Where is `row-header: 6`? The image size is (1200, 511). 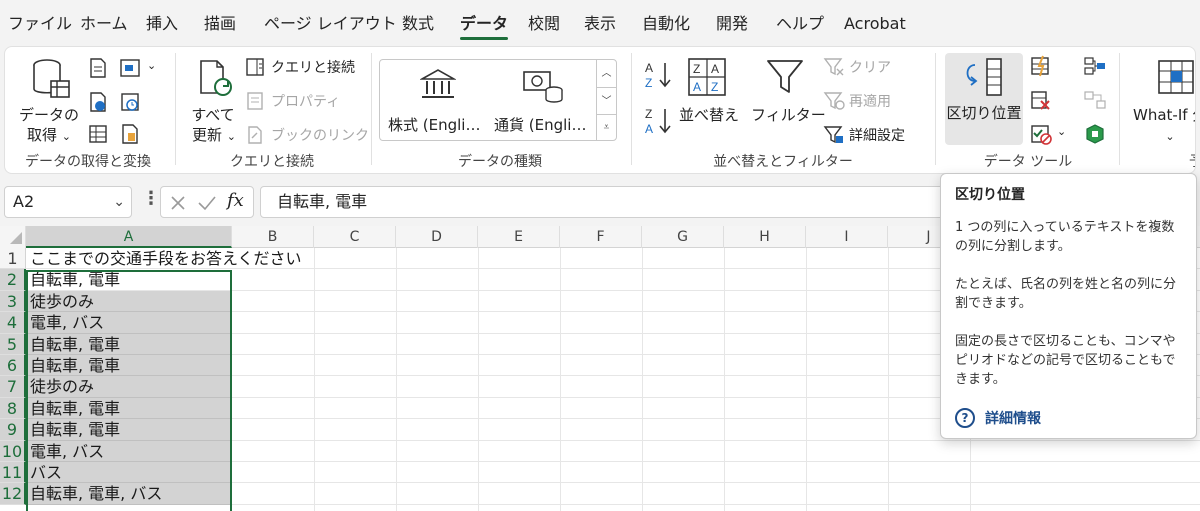 row-header: 6 is located at coordinates (13, 366).